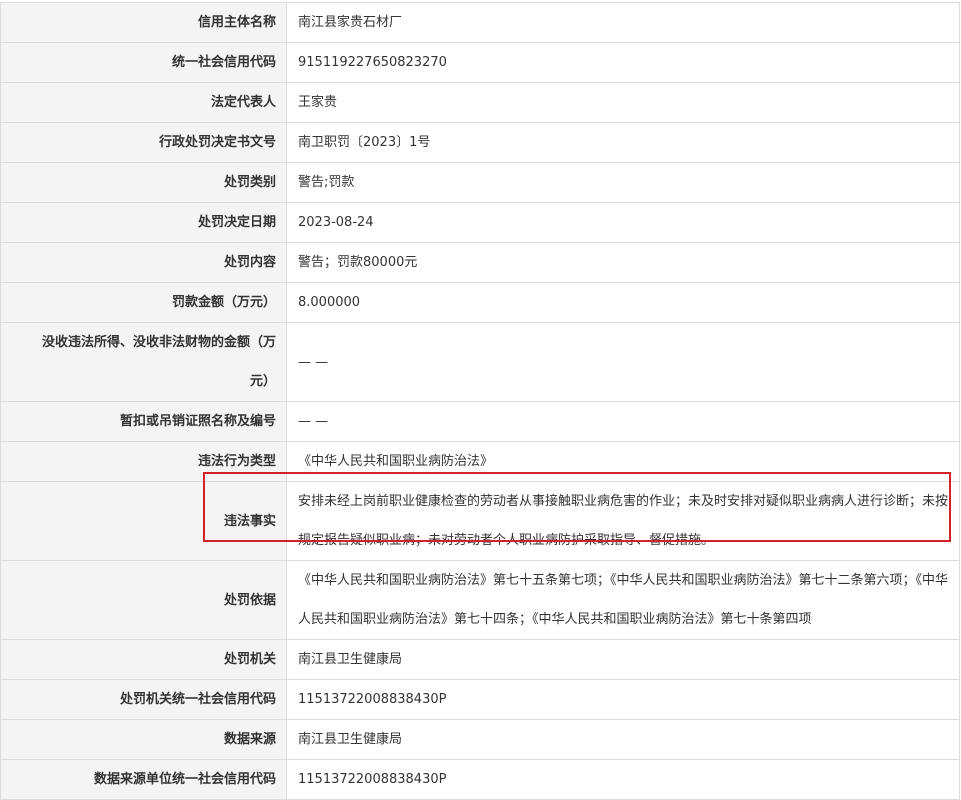 This screenshot has height=800, width=961. Describe the element at coordinates (623, 362) in the screenshot. I see `row-value-confiscation-amount: — —` at that location.